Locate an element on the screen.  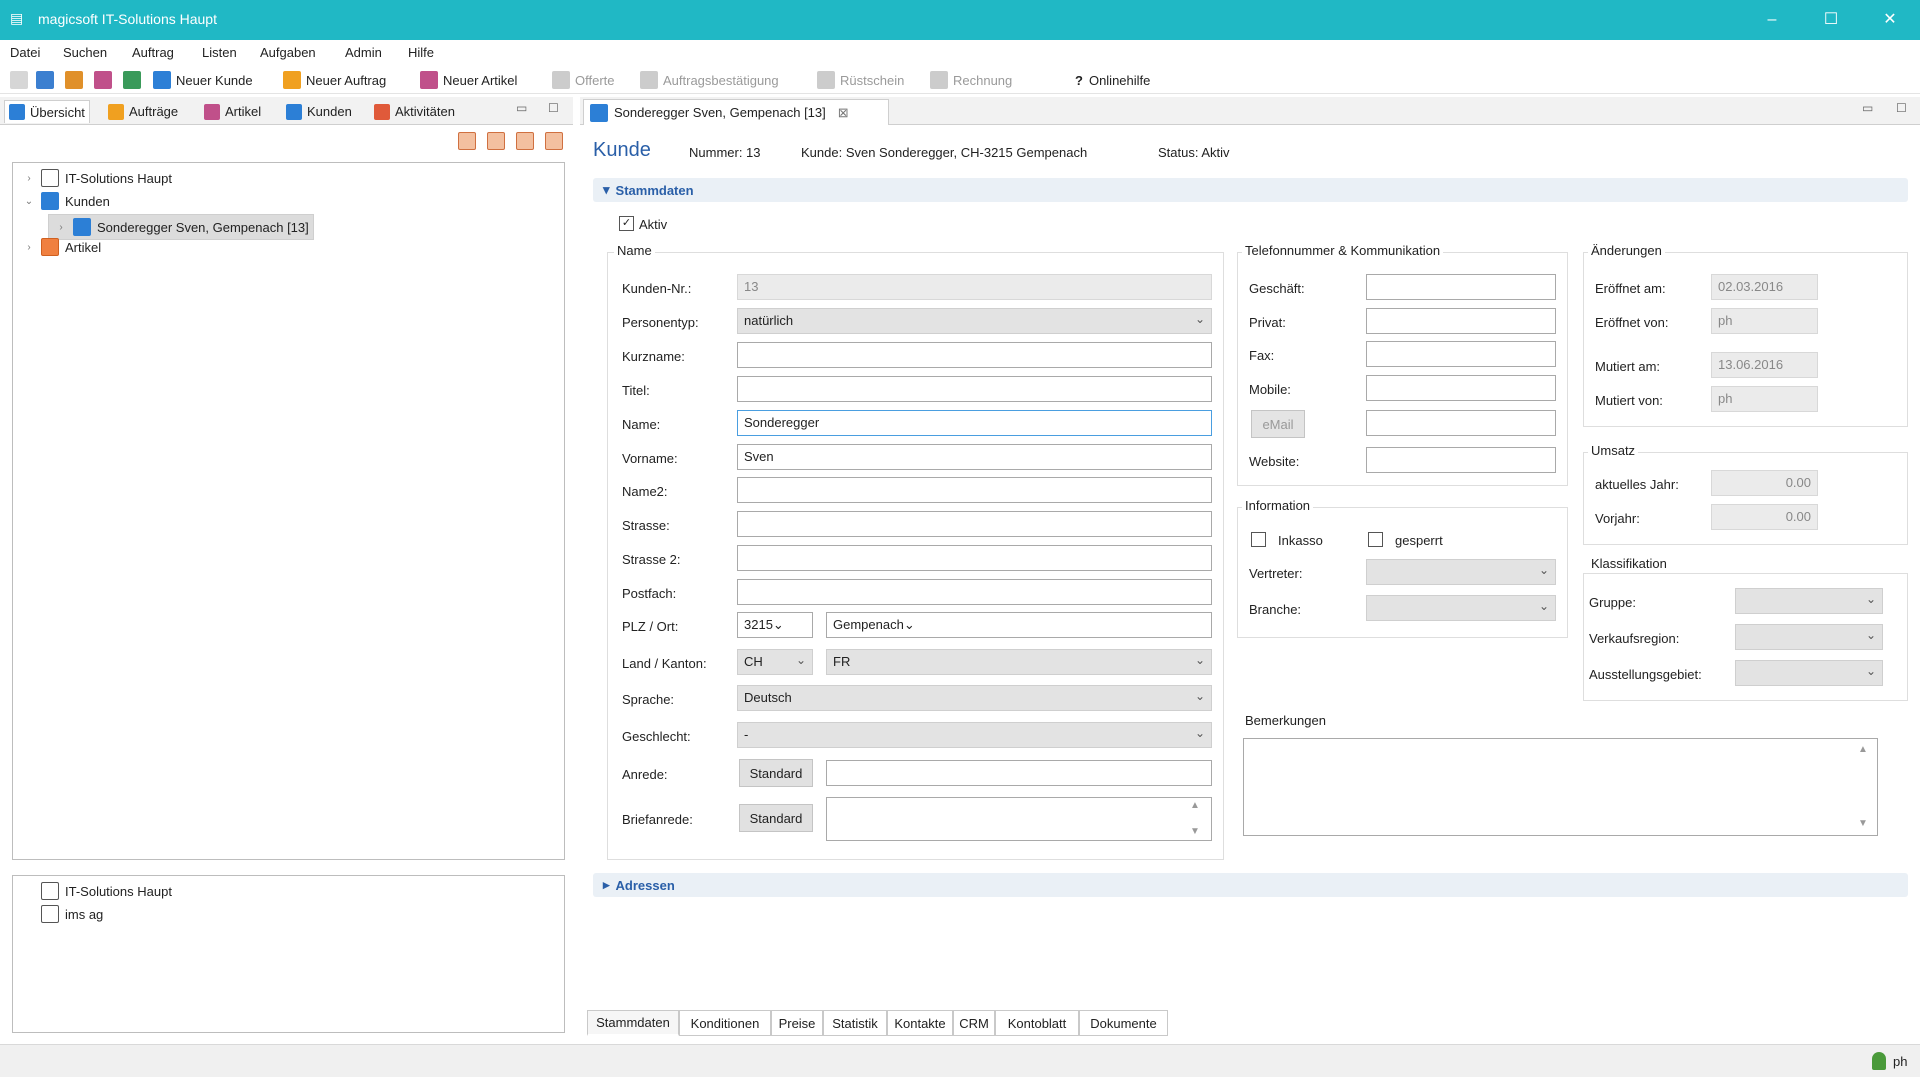
minimize-icon: – is located at coordinates (1772, 20).